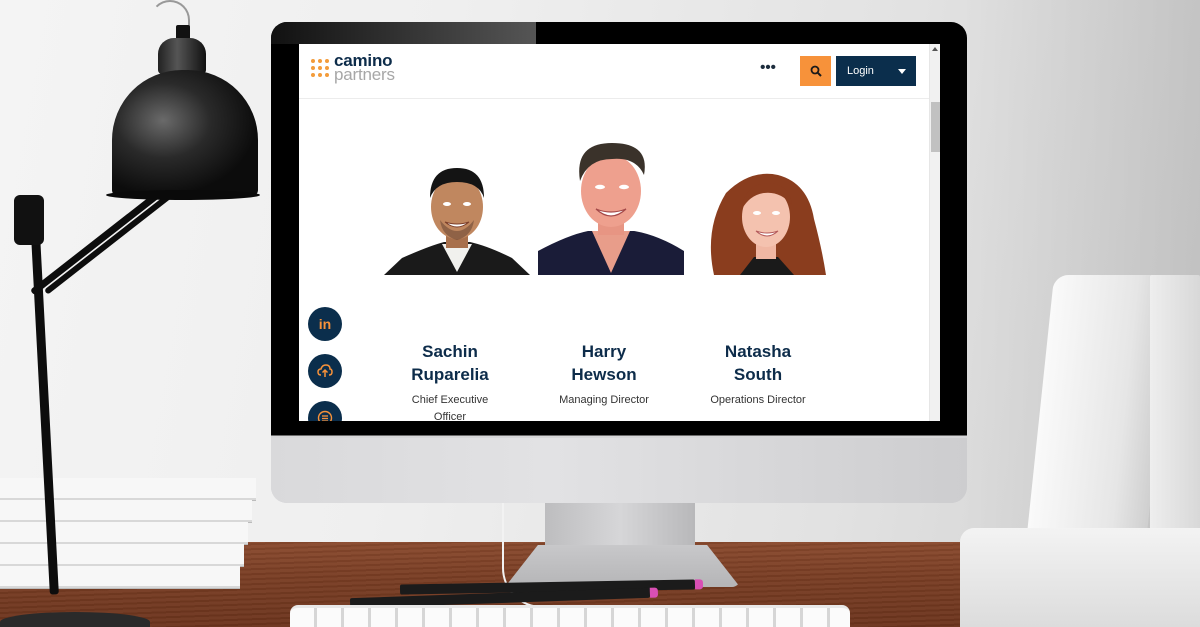 This screenshot has width=1200, height=627. Describe the element at coordinates (182, 56) in the screenshot. I see `lamp-neck` at that location.